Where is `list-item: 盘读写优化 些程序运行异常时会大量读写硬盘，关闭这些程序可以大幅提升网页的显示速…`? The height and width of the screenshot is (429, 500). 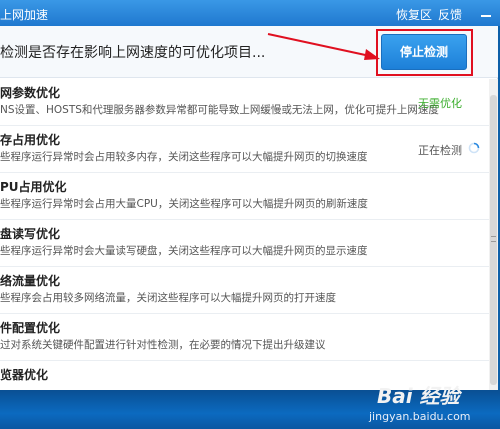
list-item: 盘读写优化 些程序运行异常时会大量读写硬盘，关闭这些程序可以大幅提升网页的显示速… is located at coordinates (244, 243).